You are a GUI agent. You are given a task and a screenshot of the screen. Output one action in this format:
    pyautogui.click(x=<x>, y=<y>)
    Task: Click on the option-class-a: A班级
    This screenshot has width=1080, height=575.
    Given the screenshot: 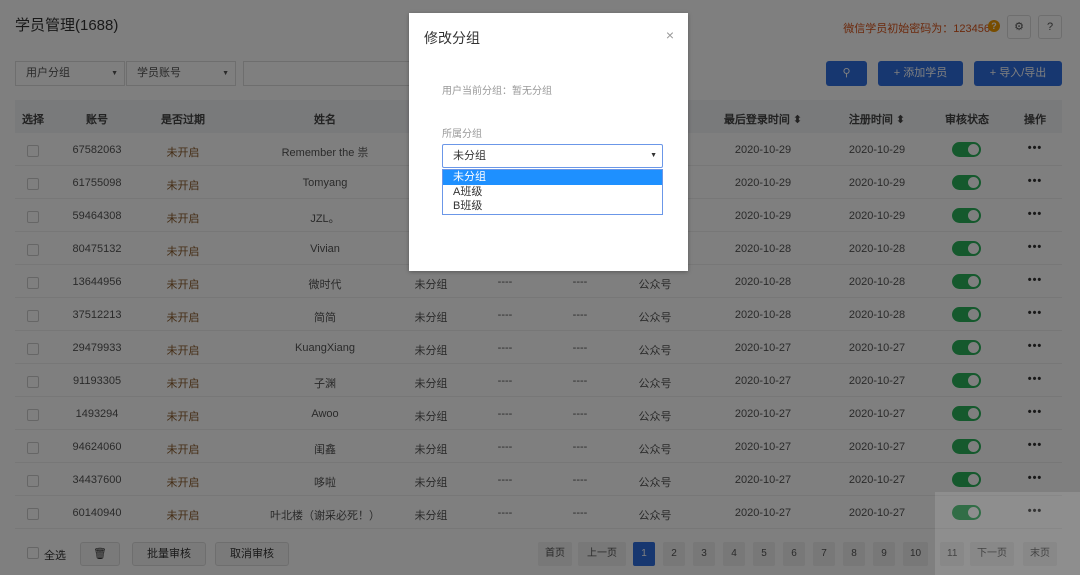 What is the action you would take?
    pyautogui.click(x=552, y=192)
    